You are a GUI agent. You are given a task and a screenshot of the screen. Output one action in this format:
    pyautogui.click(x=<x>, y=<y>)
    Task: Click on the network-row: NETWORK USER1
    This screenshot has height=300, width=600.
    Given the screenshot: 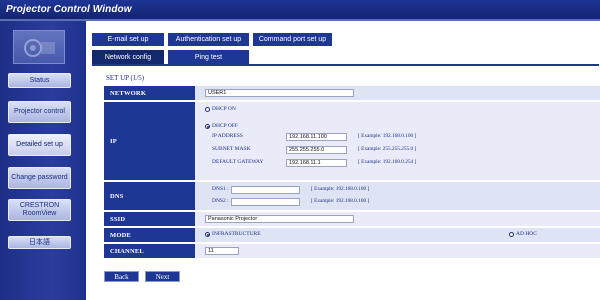 What is the action you would take?
    pyautogui.click(x=352, y=93)
    